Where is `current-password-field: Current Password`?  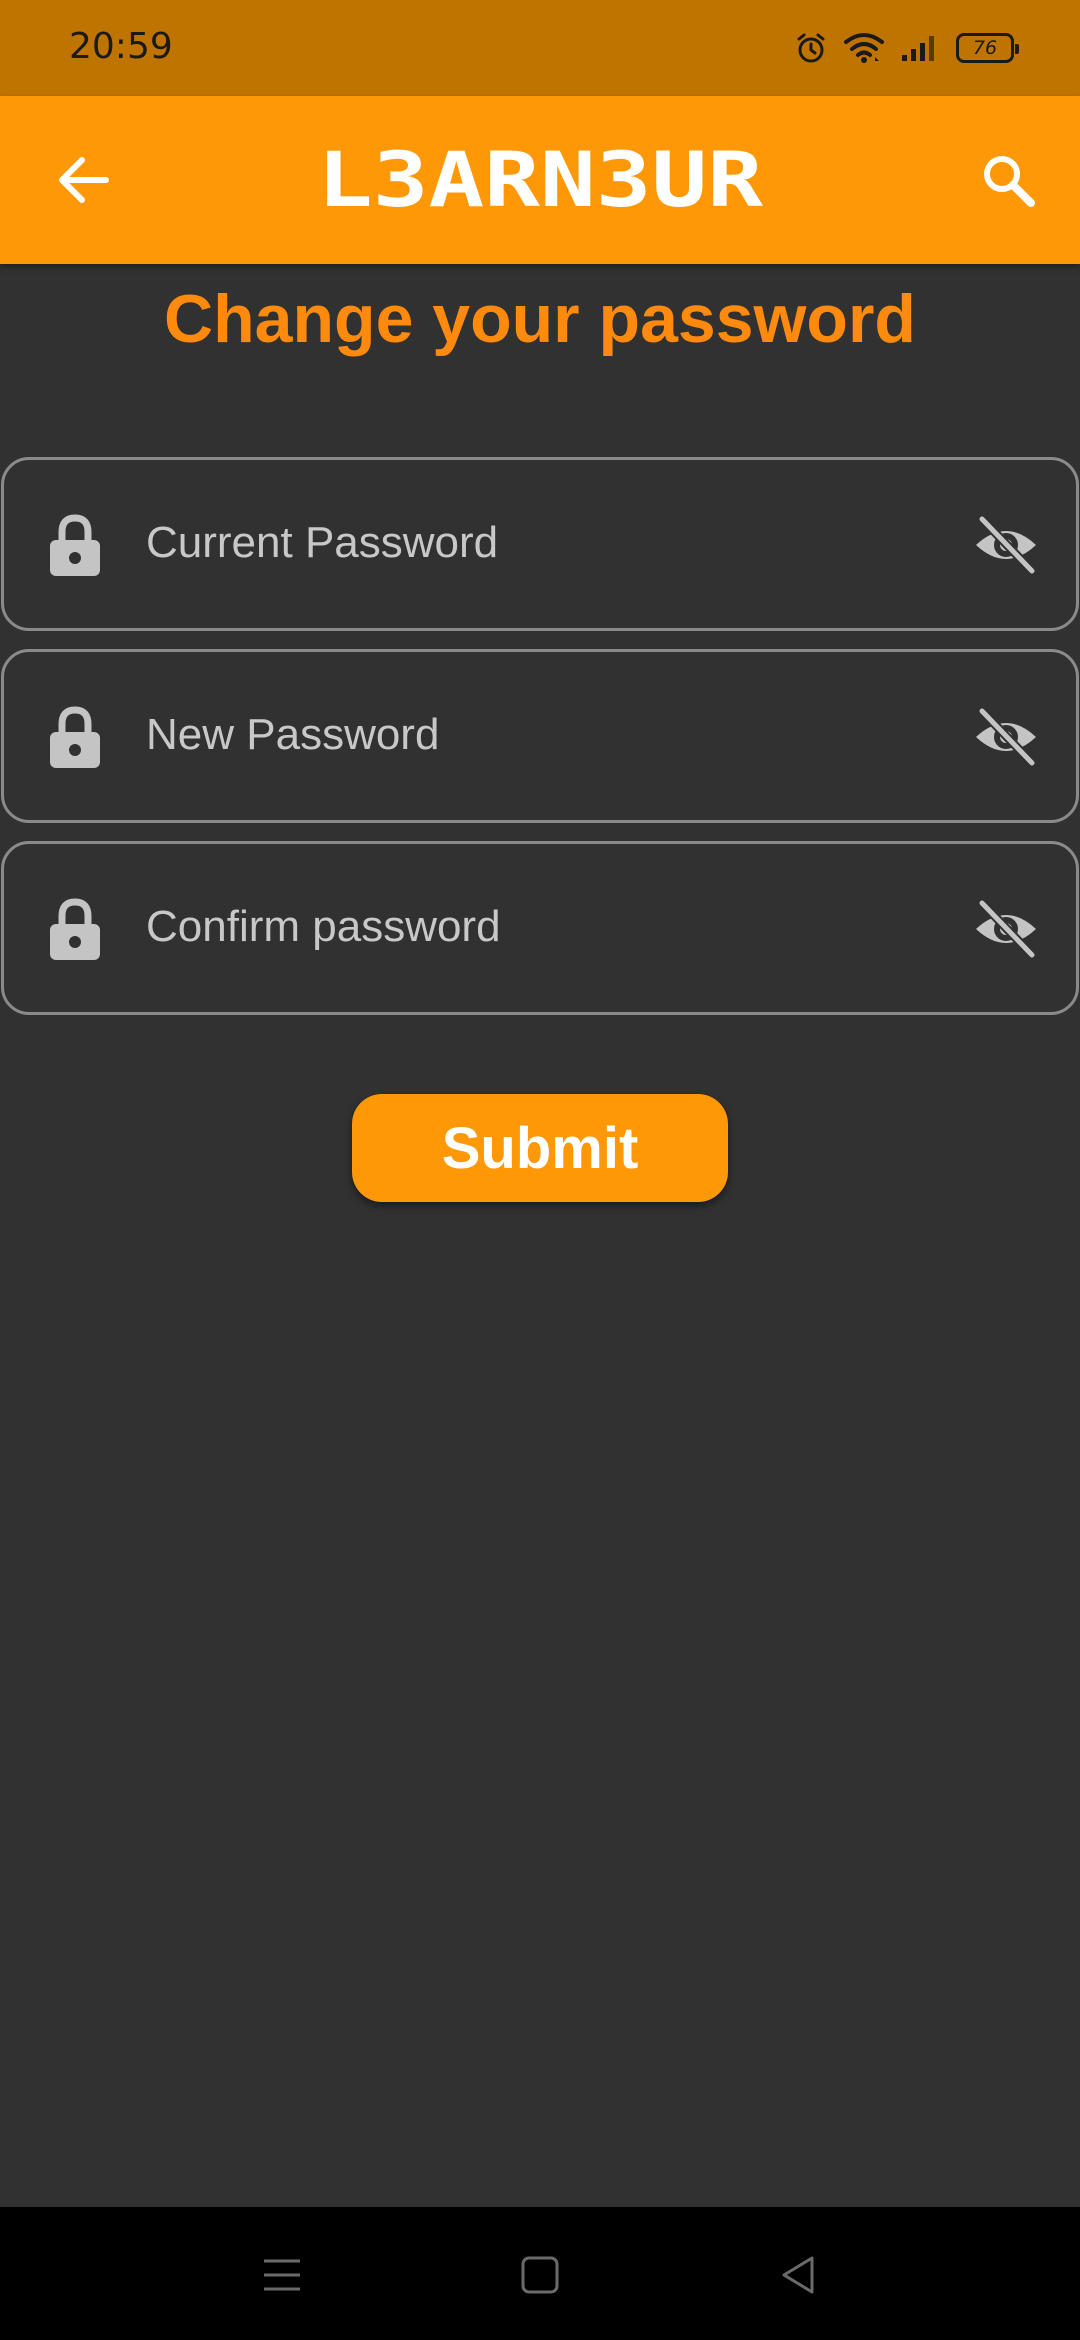 current-password-field: Current Password is located at coordinates (540, 544).